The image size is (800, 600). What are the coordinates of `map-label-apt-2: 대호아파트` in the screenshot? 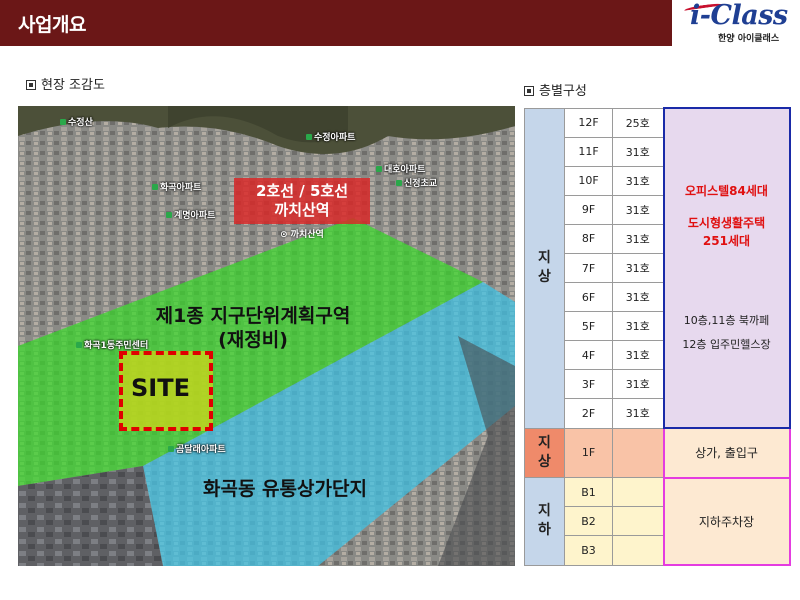 It's located at (400, 168).